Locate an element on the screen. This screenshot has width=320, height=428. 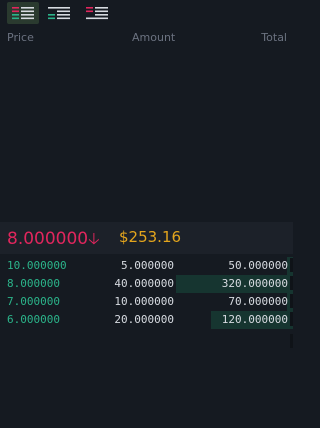
bids-only-view-button is located at coordinates (59, 13).